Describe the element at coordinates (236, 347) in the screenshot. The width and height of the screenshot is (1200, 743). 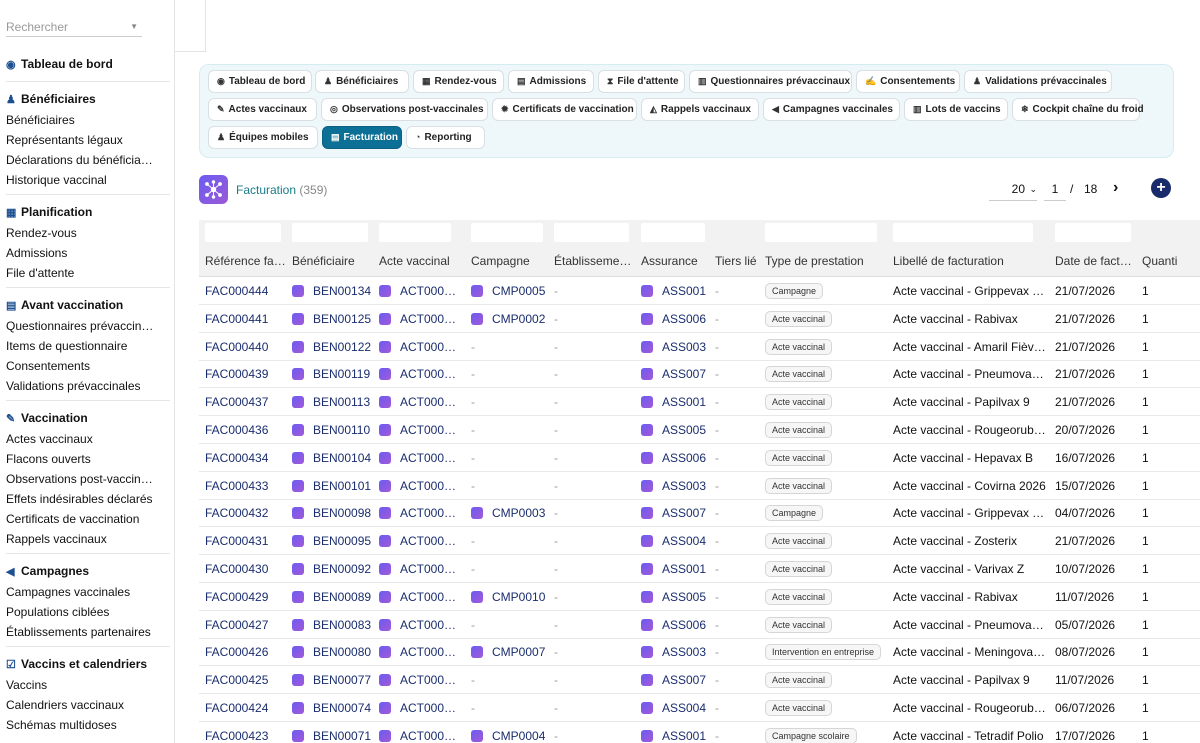
I see `cell-ref: FAC000440` at that location.